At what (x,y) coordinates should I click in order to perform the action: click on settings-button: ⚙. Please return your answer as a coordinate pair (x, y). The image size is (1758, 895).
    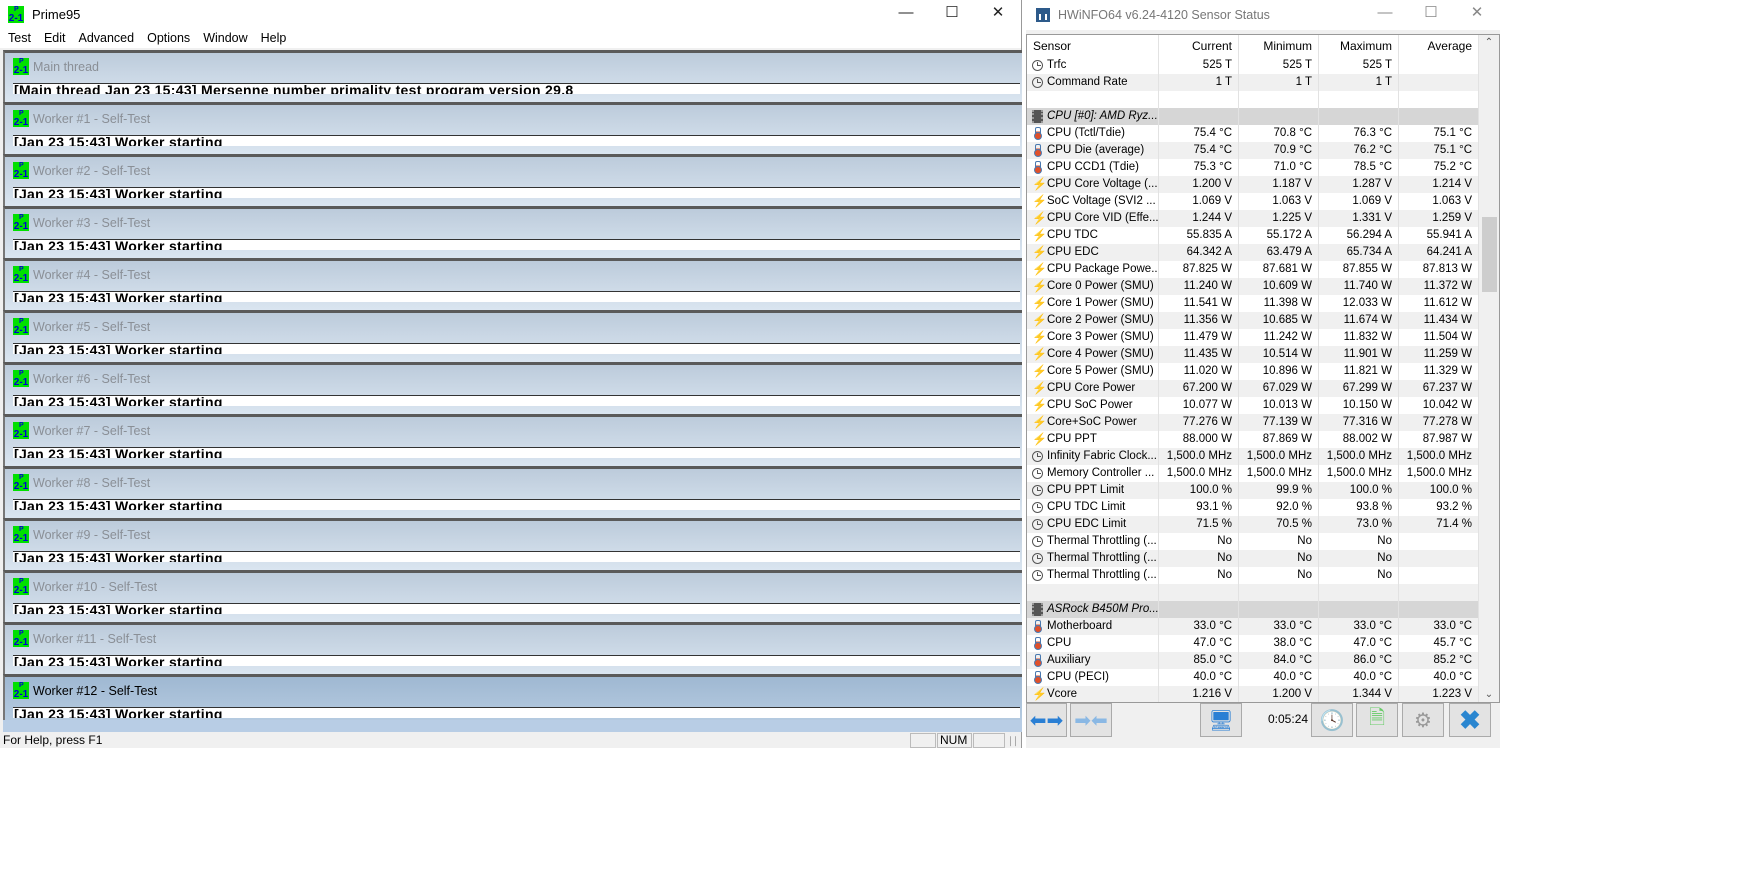
    Looking at the image, I should click on (1423, 720).